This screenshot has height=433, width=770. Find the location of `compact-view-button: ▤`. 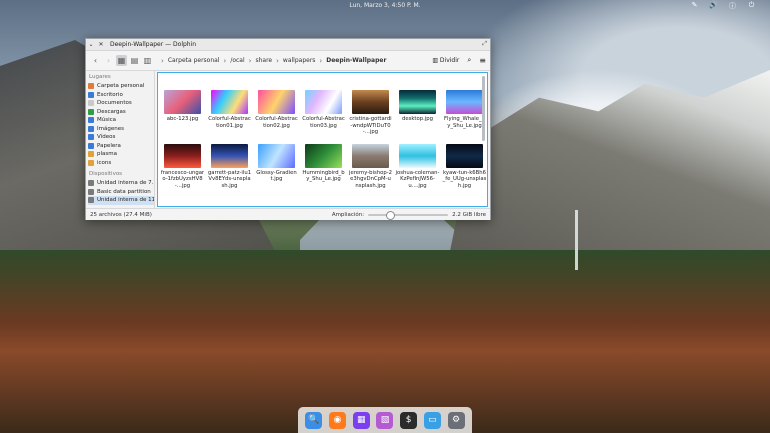

compact-view-button: ▤ is located at coordinates (134, 60).